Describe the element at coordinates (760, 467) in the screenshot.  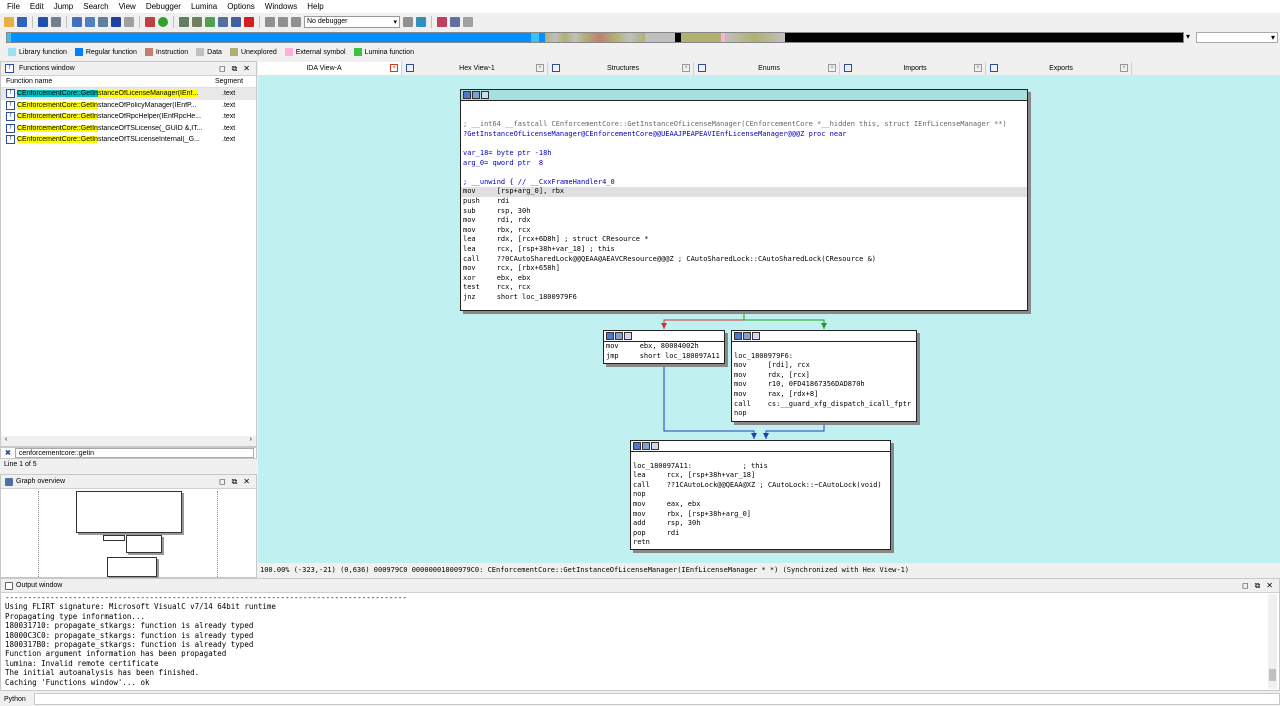
I see `asm-line: loc_180097A11: ; this` at that location.